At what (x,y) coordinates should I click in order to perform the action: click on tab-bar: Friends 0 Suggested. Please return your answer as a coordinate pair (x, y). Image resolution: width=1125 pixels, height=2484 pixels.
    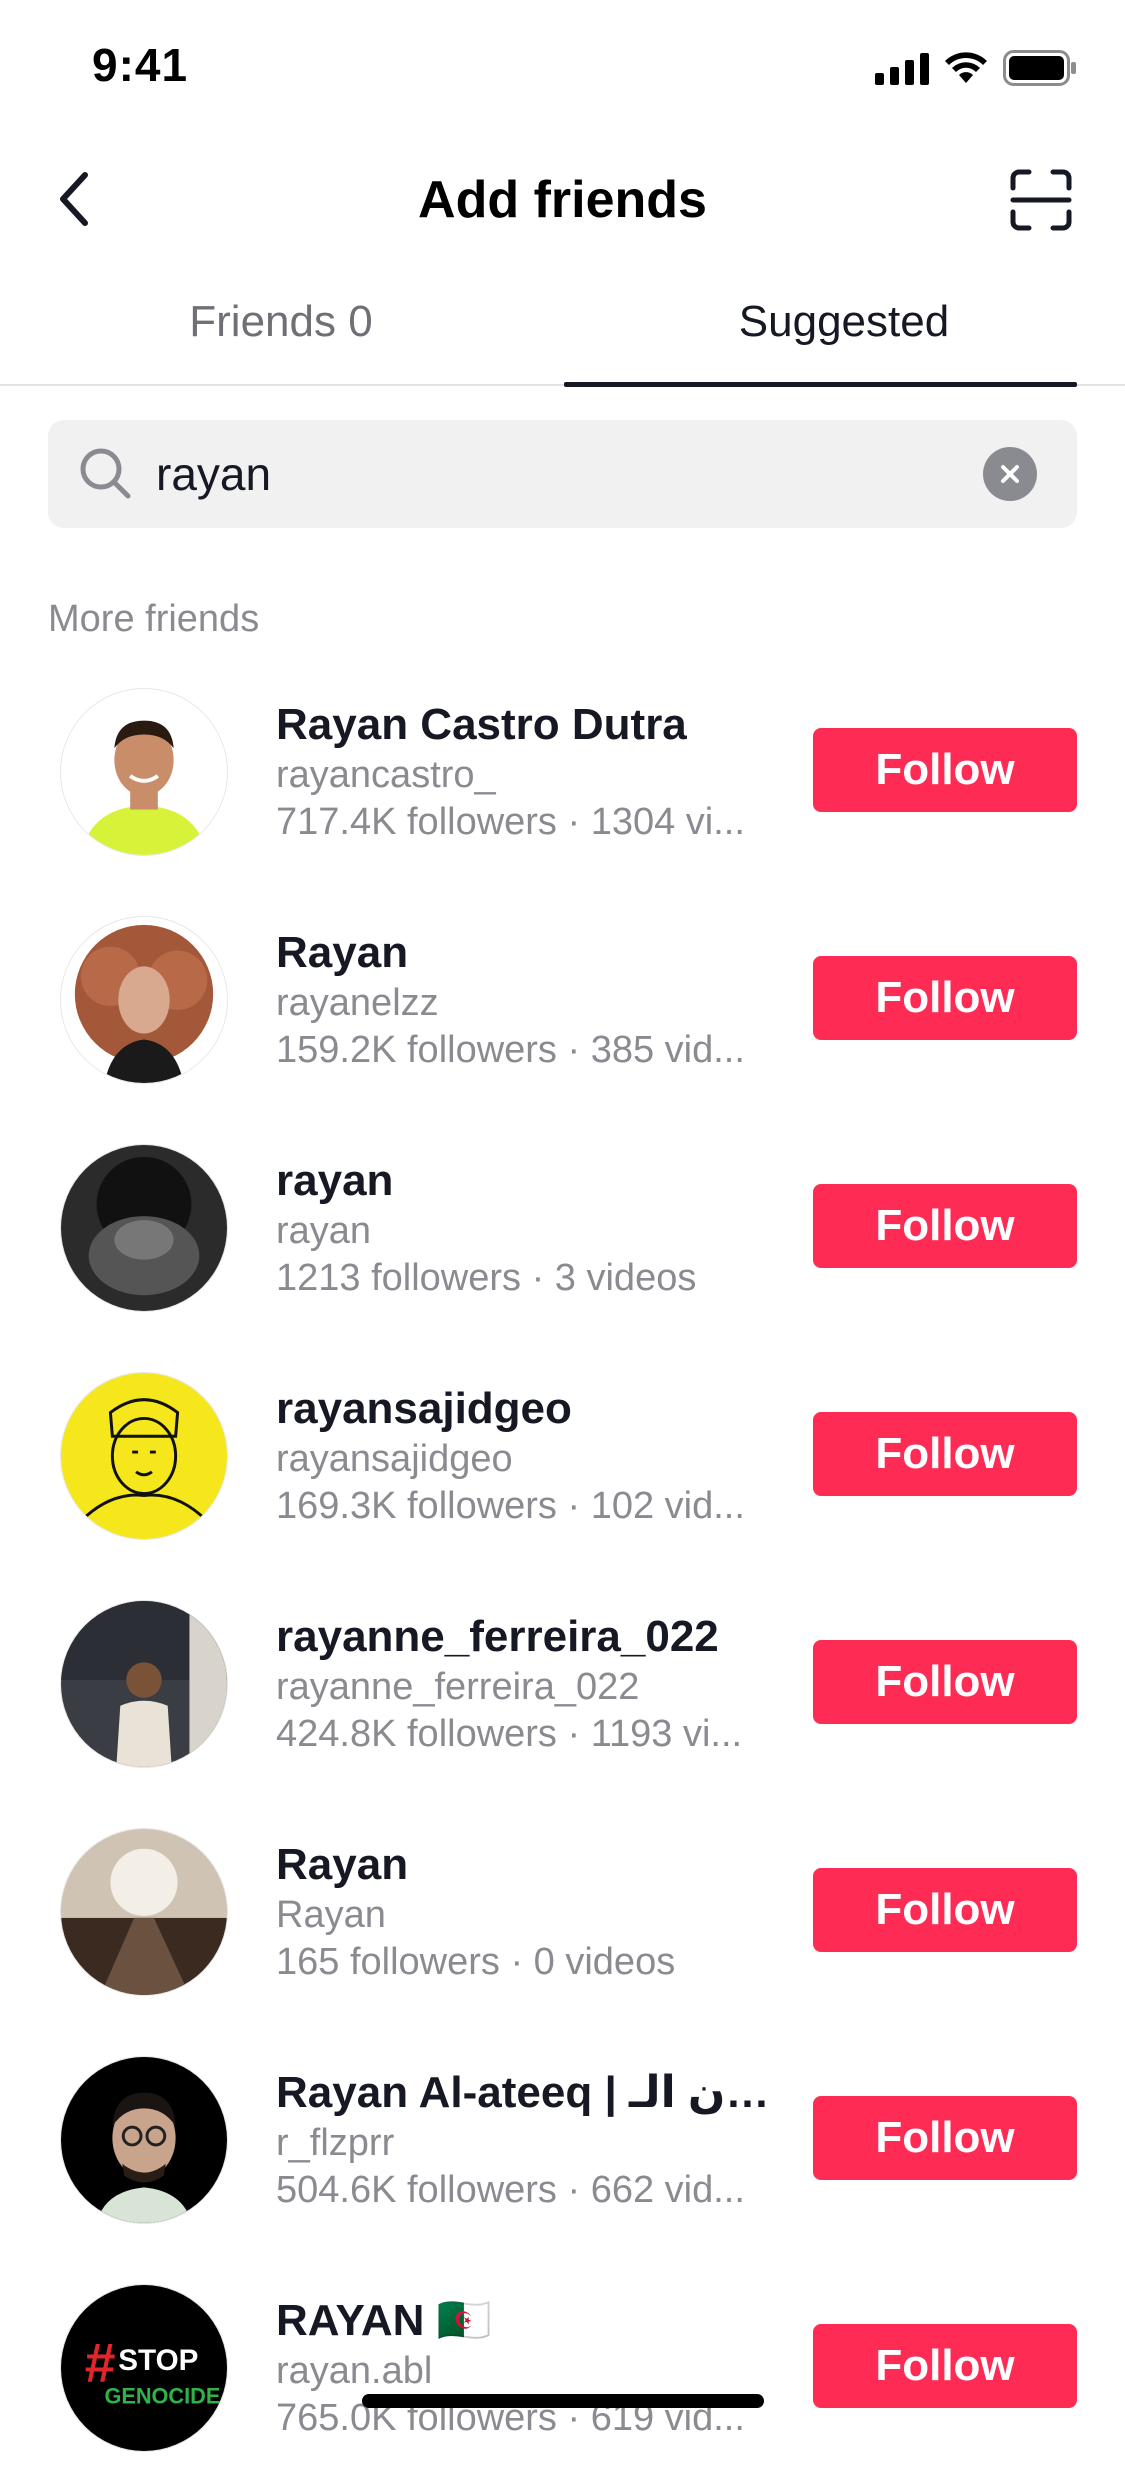
    Looking at the image, I should click on (562, 338).